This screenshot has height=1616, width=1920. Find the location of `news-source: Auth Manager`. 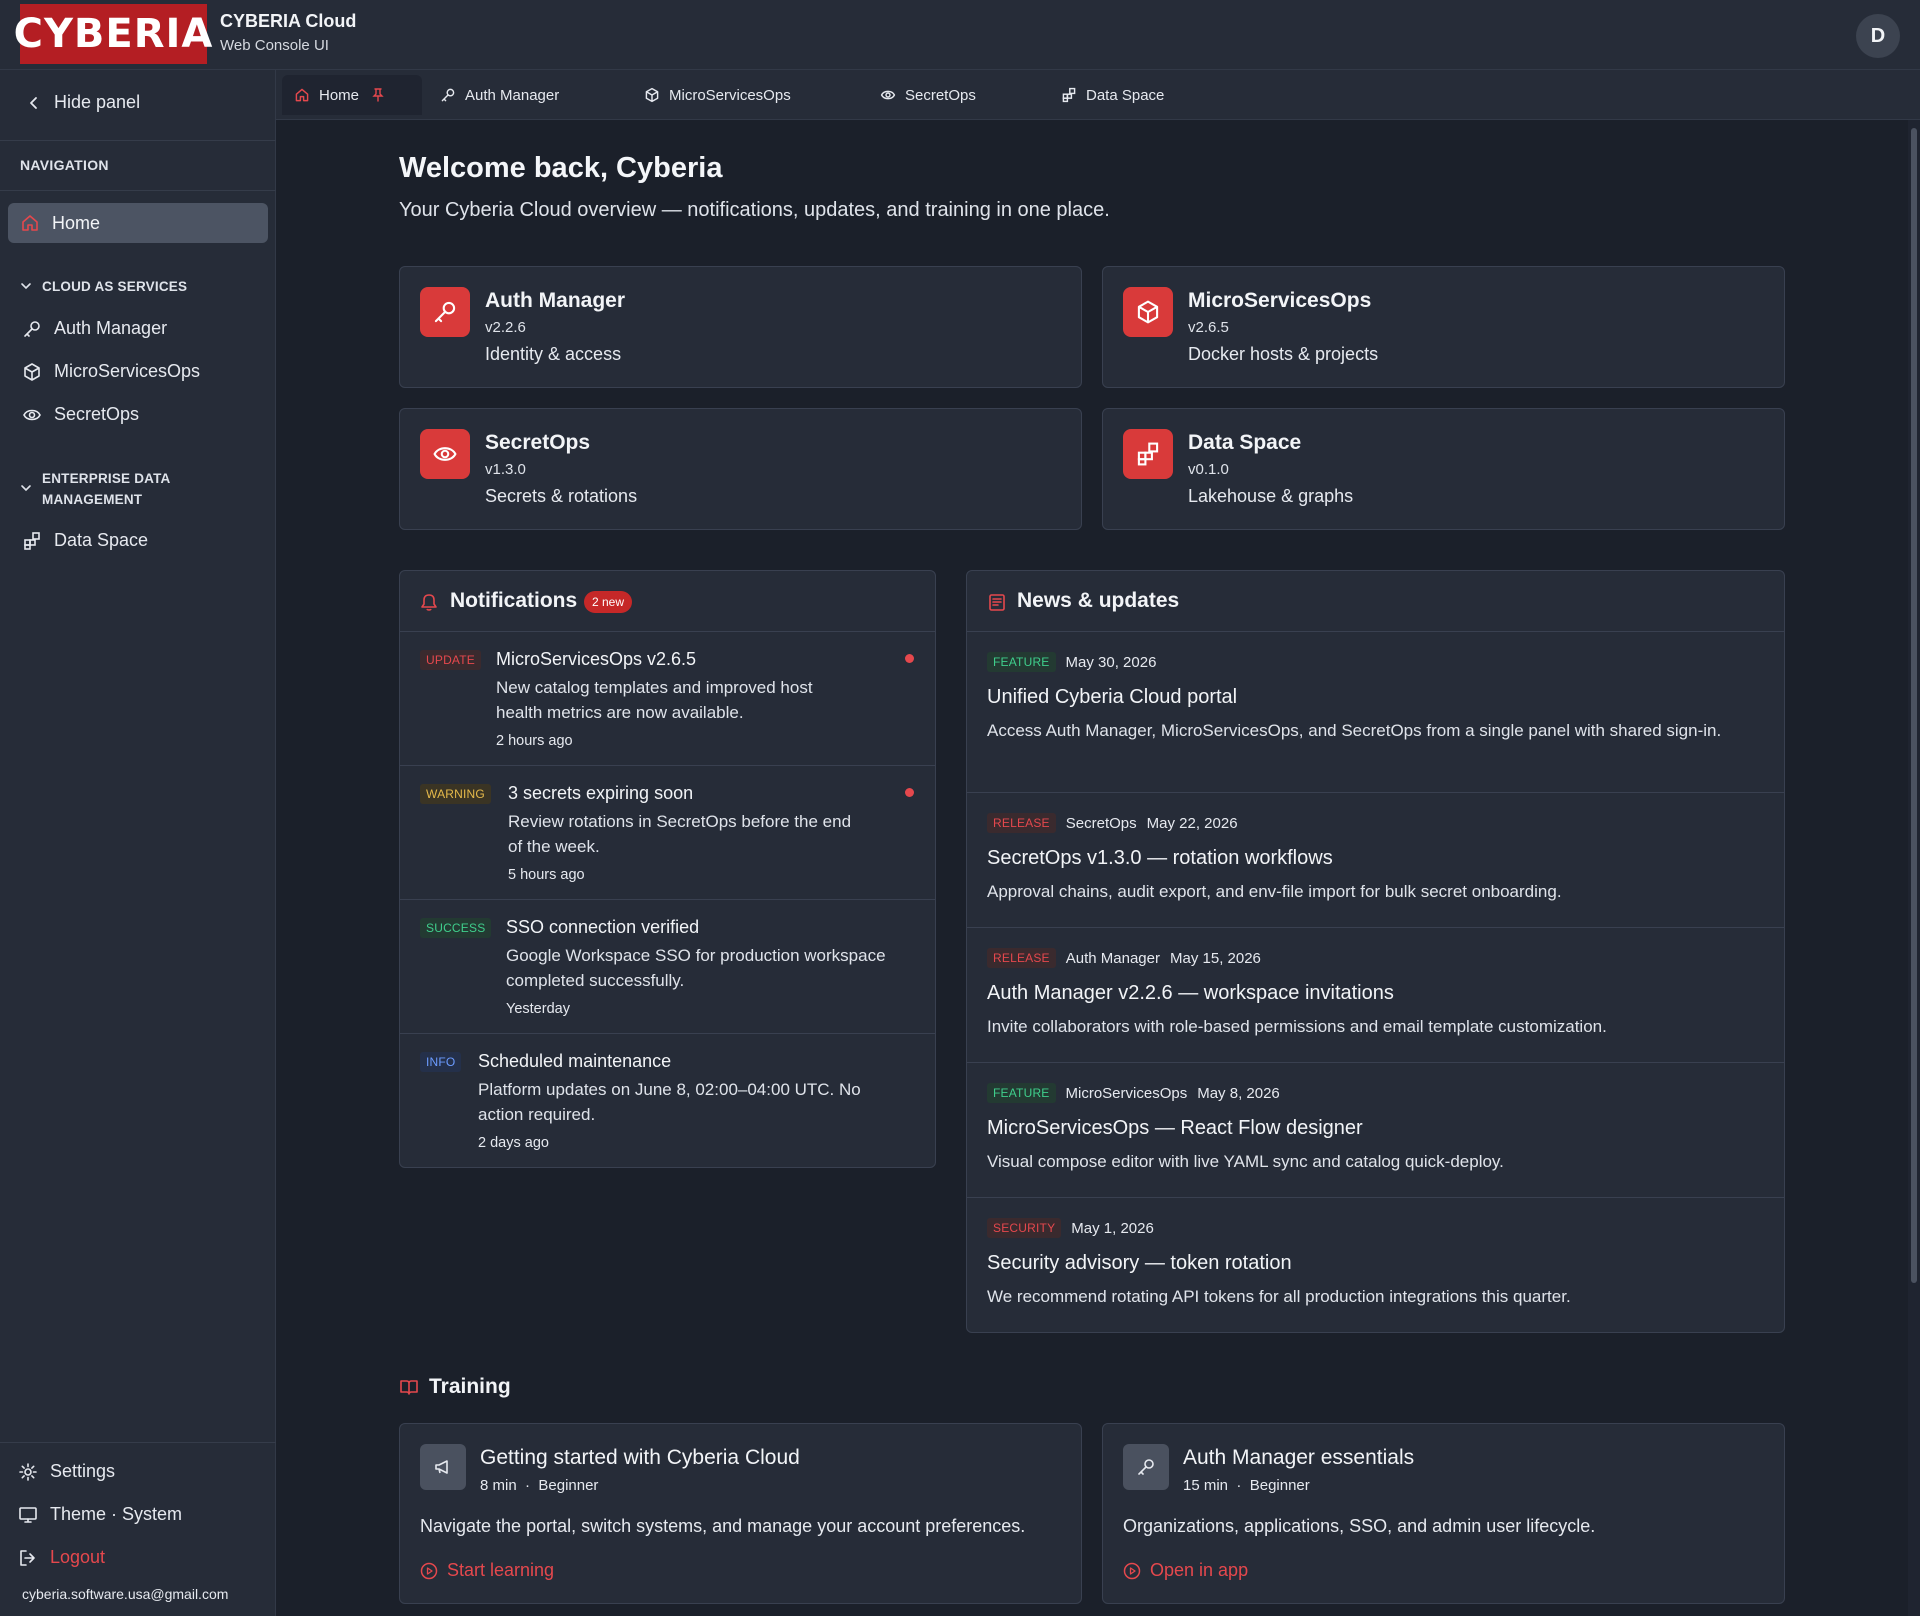

news-source: Auth Manager is located at coordinates (1112, 958).